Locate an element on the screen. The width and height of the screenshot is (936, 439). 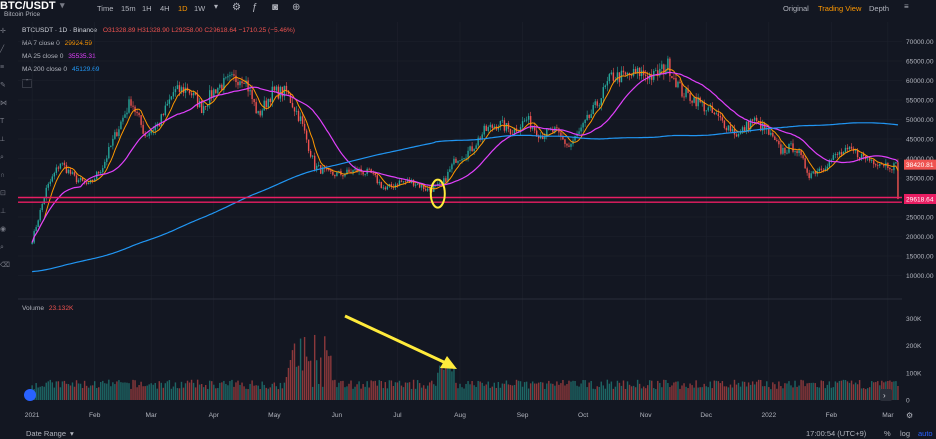
zoom-icon: ⌕ is located at coordinates (4, 158).